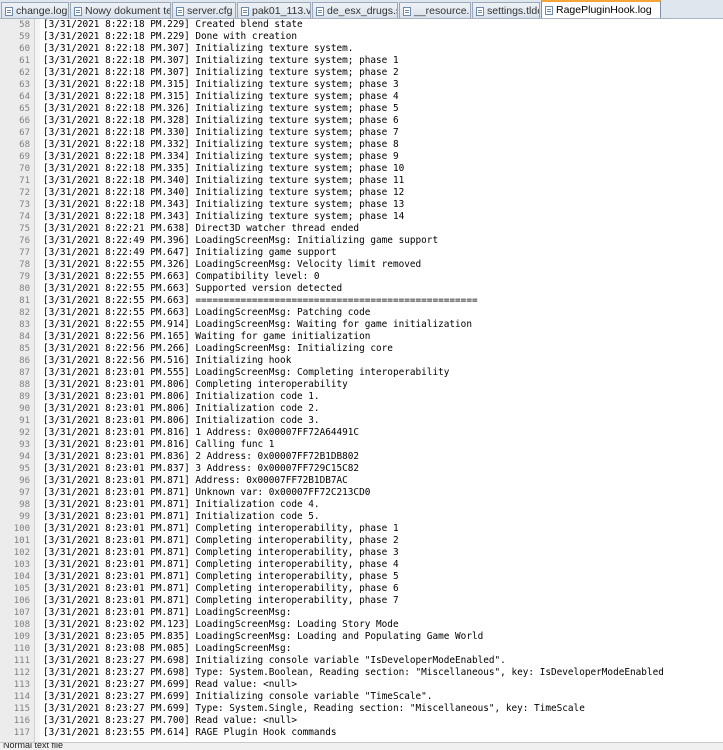 The width and height of the screenshot is (723, 750). Describe the element at coordinates (24, 397) in the screenshot. I see `line-number: 89` at that location.